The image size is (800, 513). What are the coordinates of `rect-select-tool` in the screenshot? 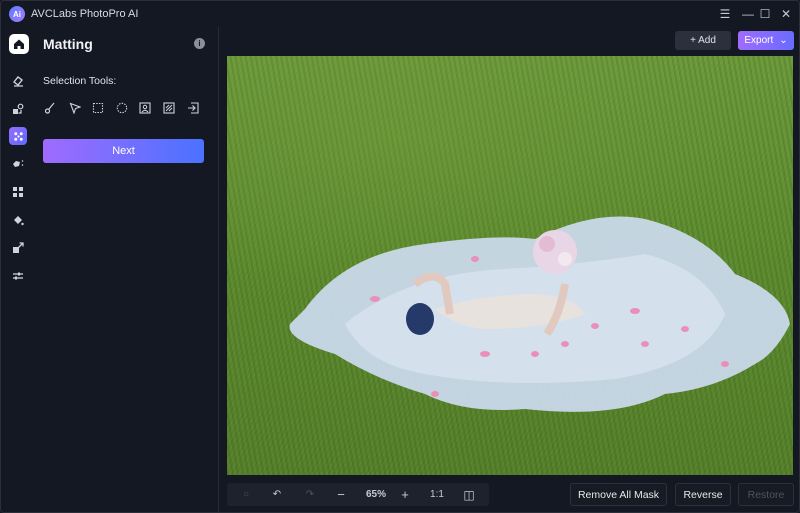 It's located at (98, 108).